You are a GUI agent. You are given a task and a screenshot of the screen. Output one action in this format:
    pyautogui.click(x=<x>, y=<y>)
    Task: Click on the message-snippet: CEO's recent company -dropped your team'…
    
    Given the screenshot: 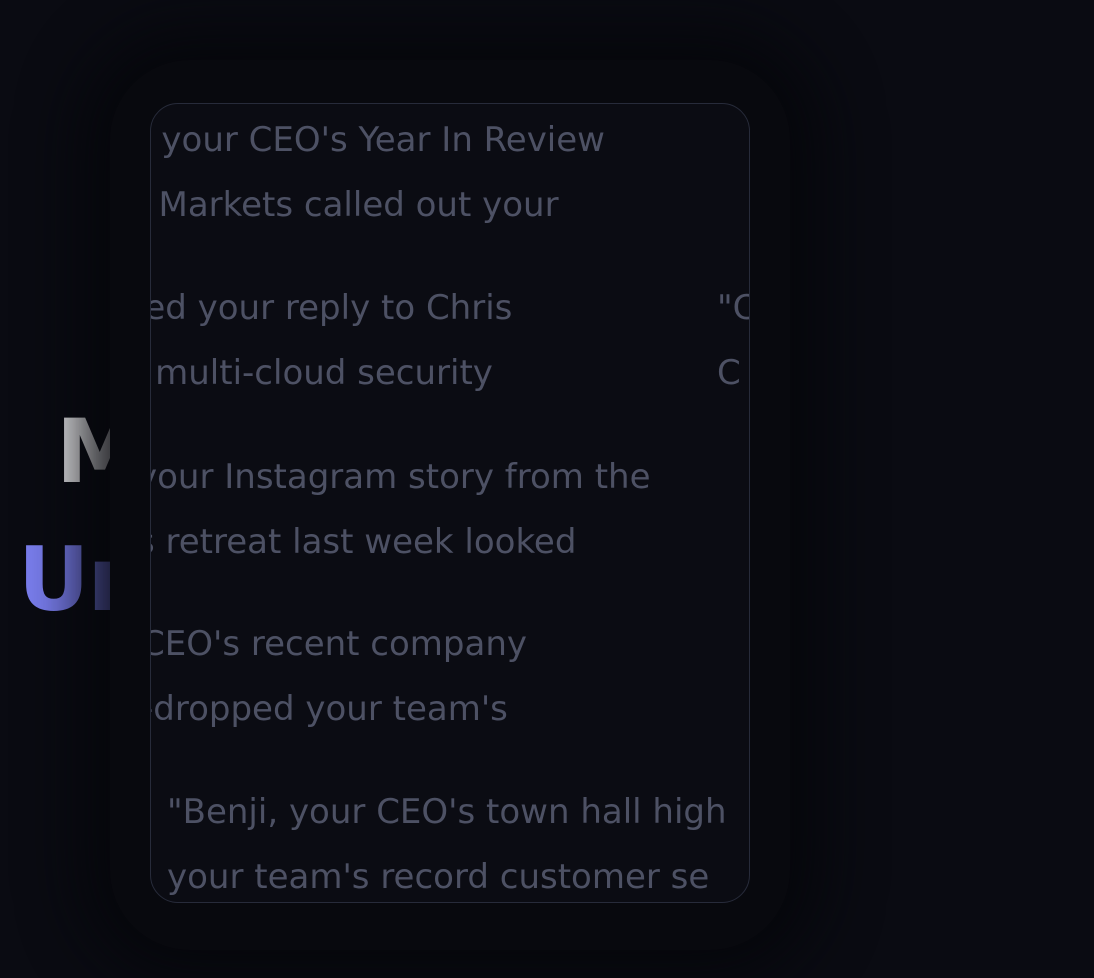 What is the action you would take?
    pyautogui.click(x=339, y=677)
    